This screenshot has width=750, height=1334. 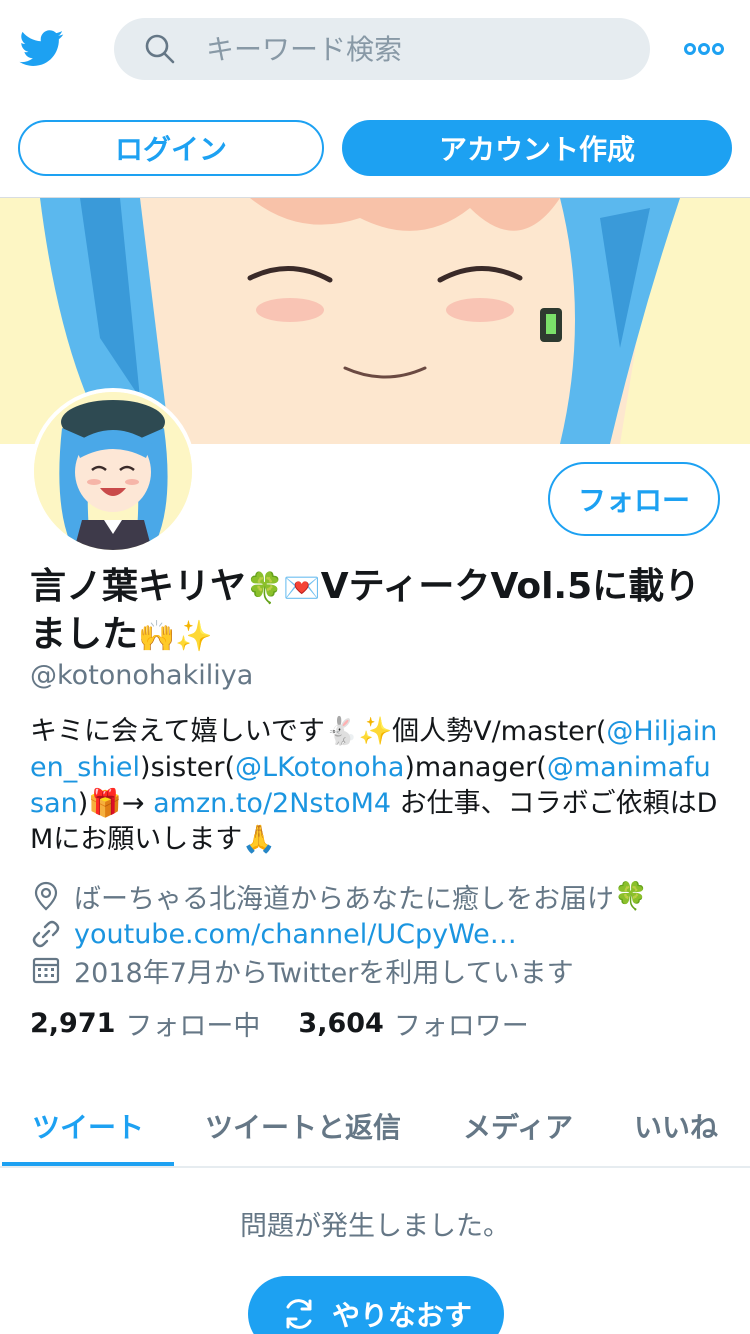 What do you see at coordinates (88, 1164) in the screenshot?
I see `active-tab-indicator` at bounding box center [88, 1164].